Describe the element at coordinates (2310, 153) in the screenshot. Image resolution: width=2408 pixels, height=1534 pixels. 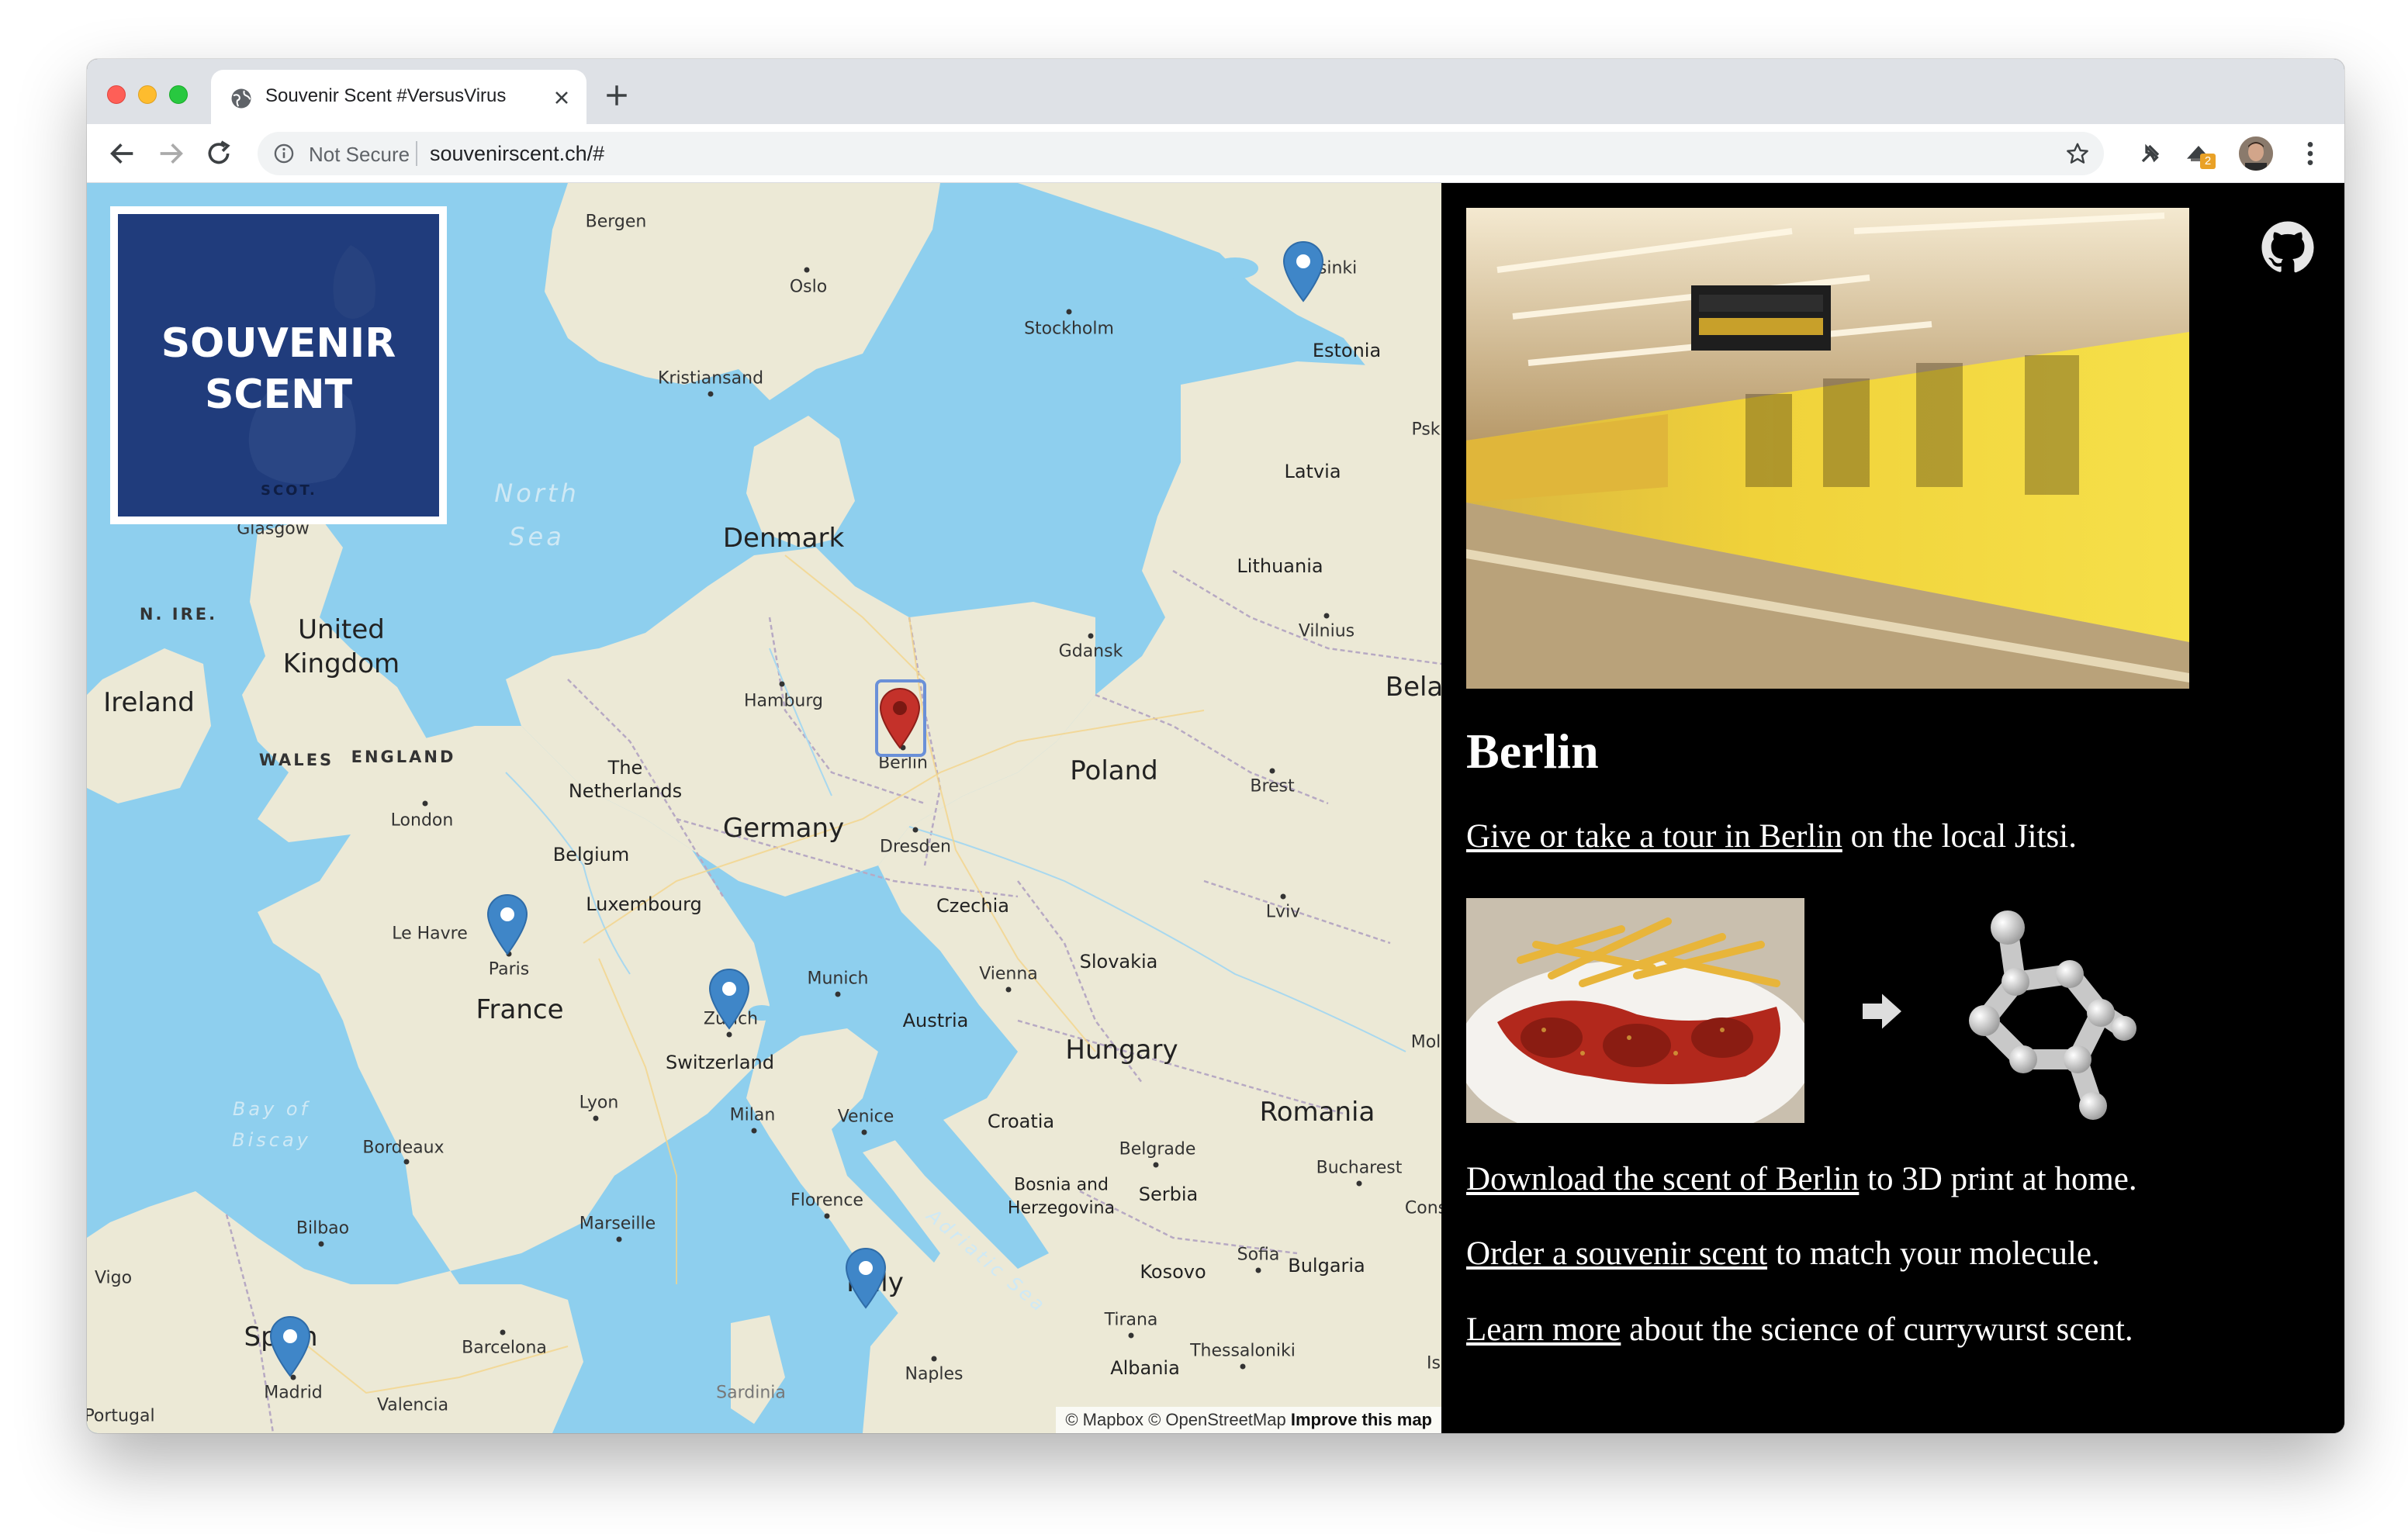
I see `kebab-menu-icon` at that location.